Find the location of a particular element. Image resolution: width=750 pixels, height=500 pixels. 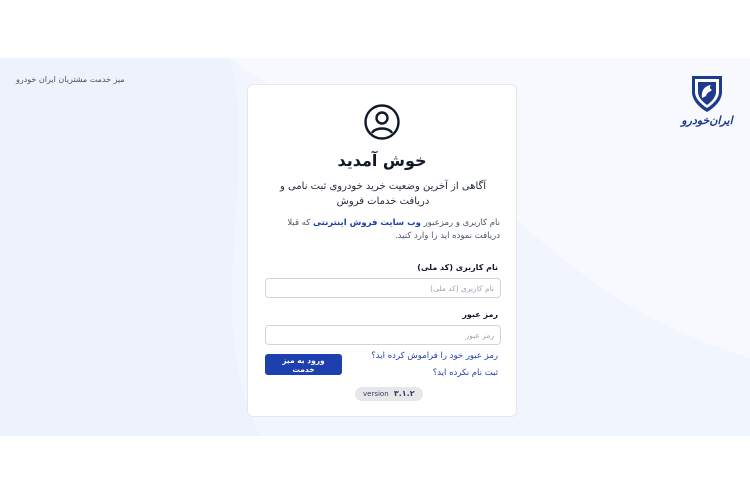

version-badge: version ۳.۱.۲ is located at coordinates (389, 394).